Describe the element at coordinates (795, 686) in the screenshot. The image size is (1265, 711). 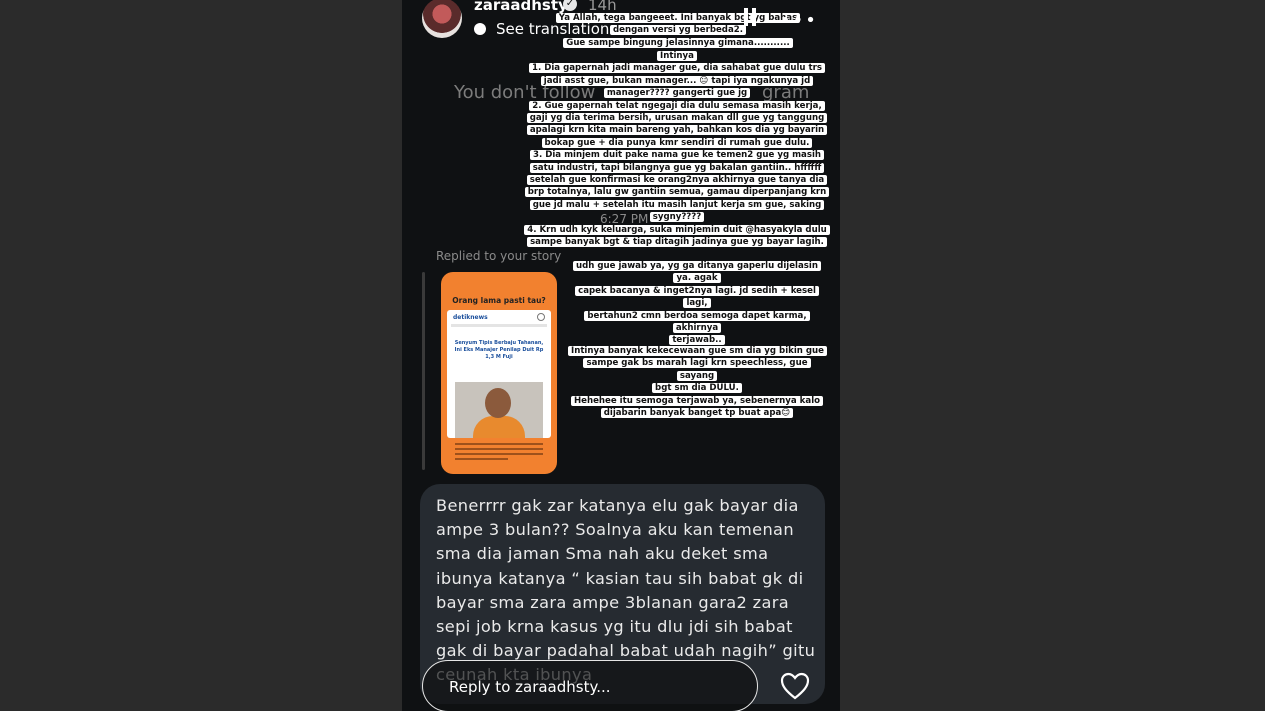
I see `heart-icon` at that location.